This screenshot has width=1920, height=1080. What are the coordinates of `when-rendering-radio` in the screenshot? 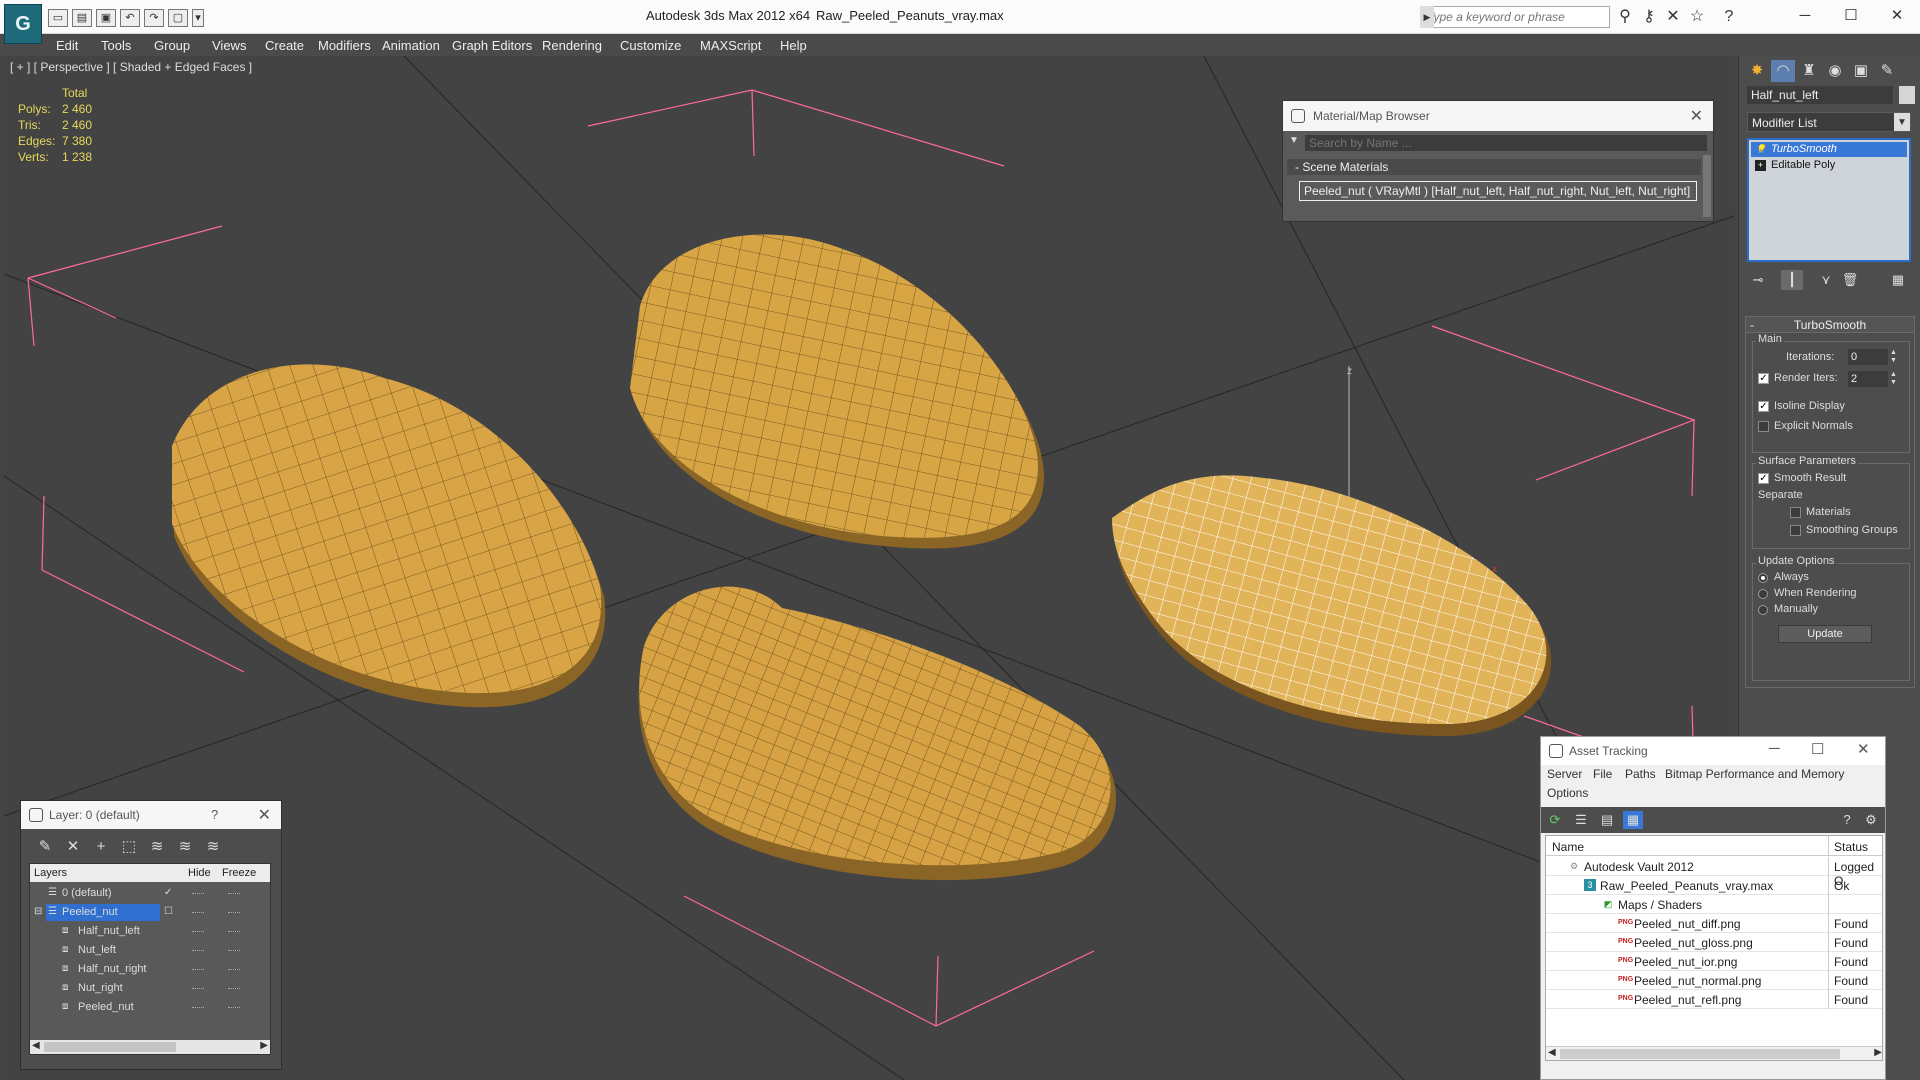 It's located at (1763, 594).